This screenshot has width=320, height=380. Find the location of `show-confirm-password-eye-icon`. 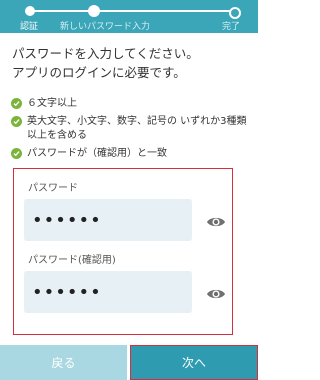

show-confirm-password-eye-icon is located at coordinates (216, 293).